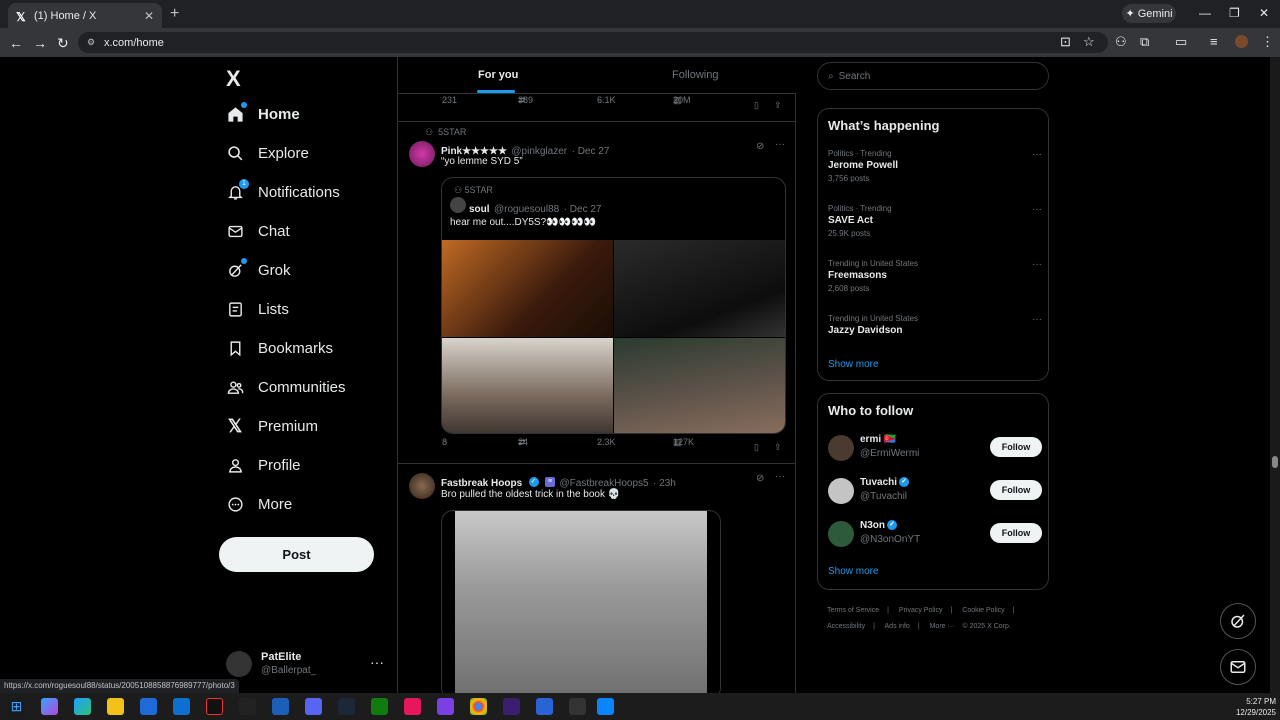 This screenshot has height=720, width=1280. I want to click on privacy-link: Privacy Policy, so click(921, 610).